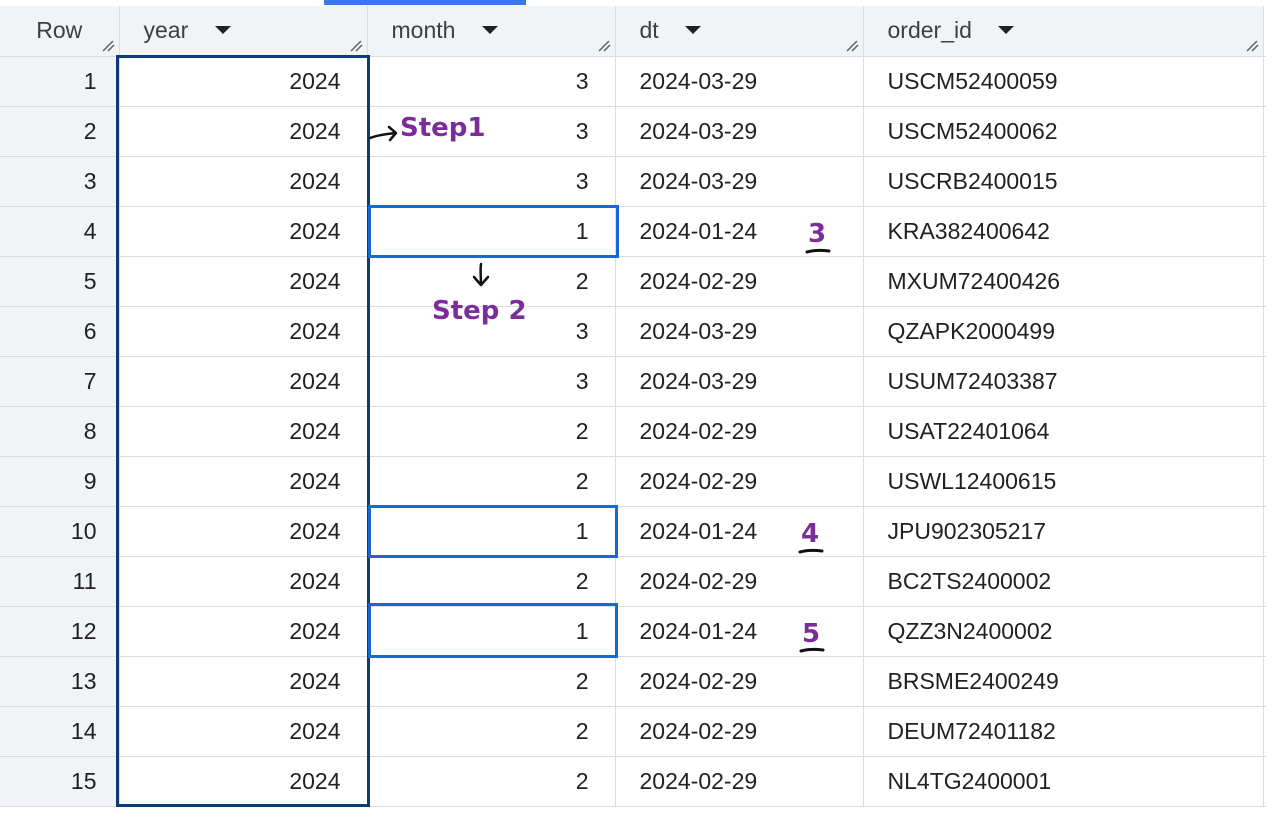  Describe the element at coordinates (1264, 31) in the screenshot. I see `header-filler` at that location.